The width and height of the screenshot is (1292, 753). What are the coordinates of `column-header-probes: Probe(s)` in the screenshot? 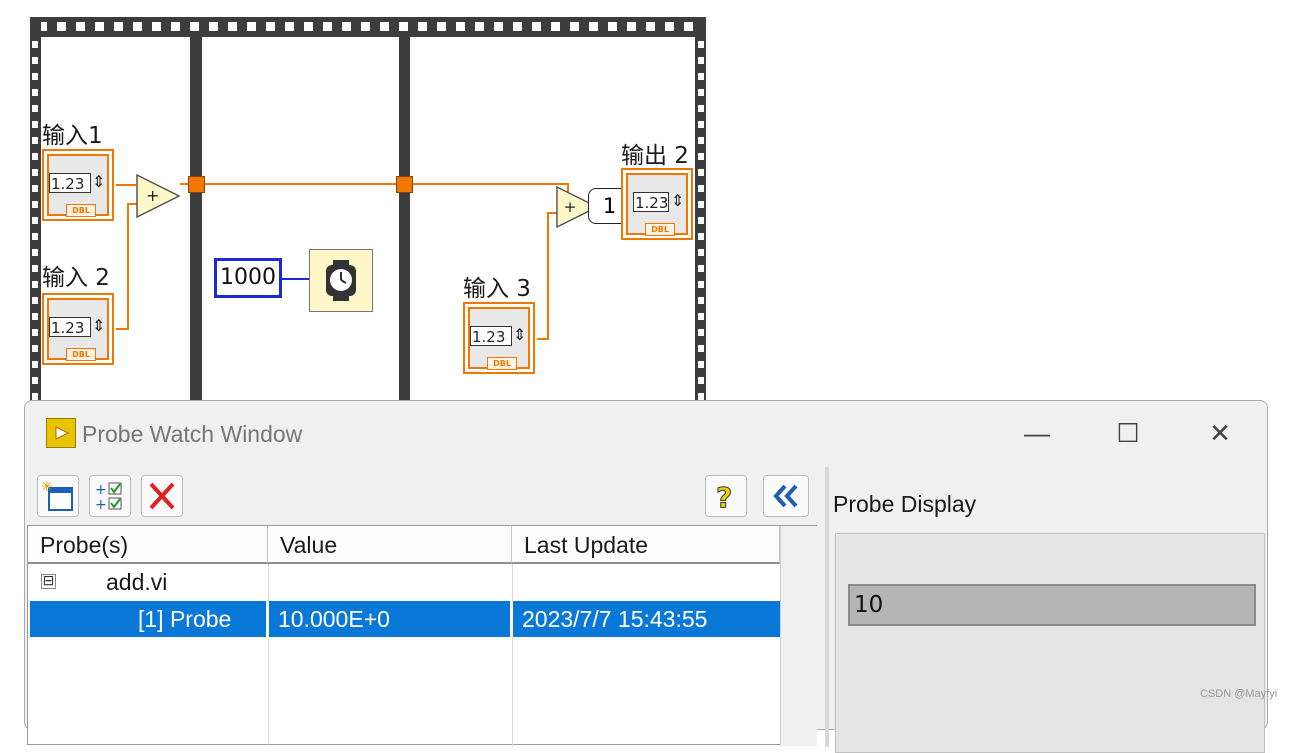 It's located at (148, 545).